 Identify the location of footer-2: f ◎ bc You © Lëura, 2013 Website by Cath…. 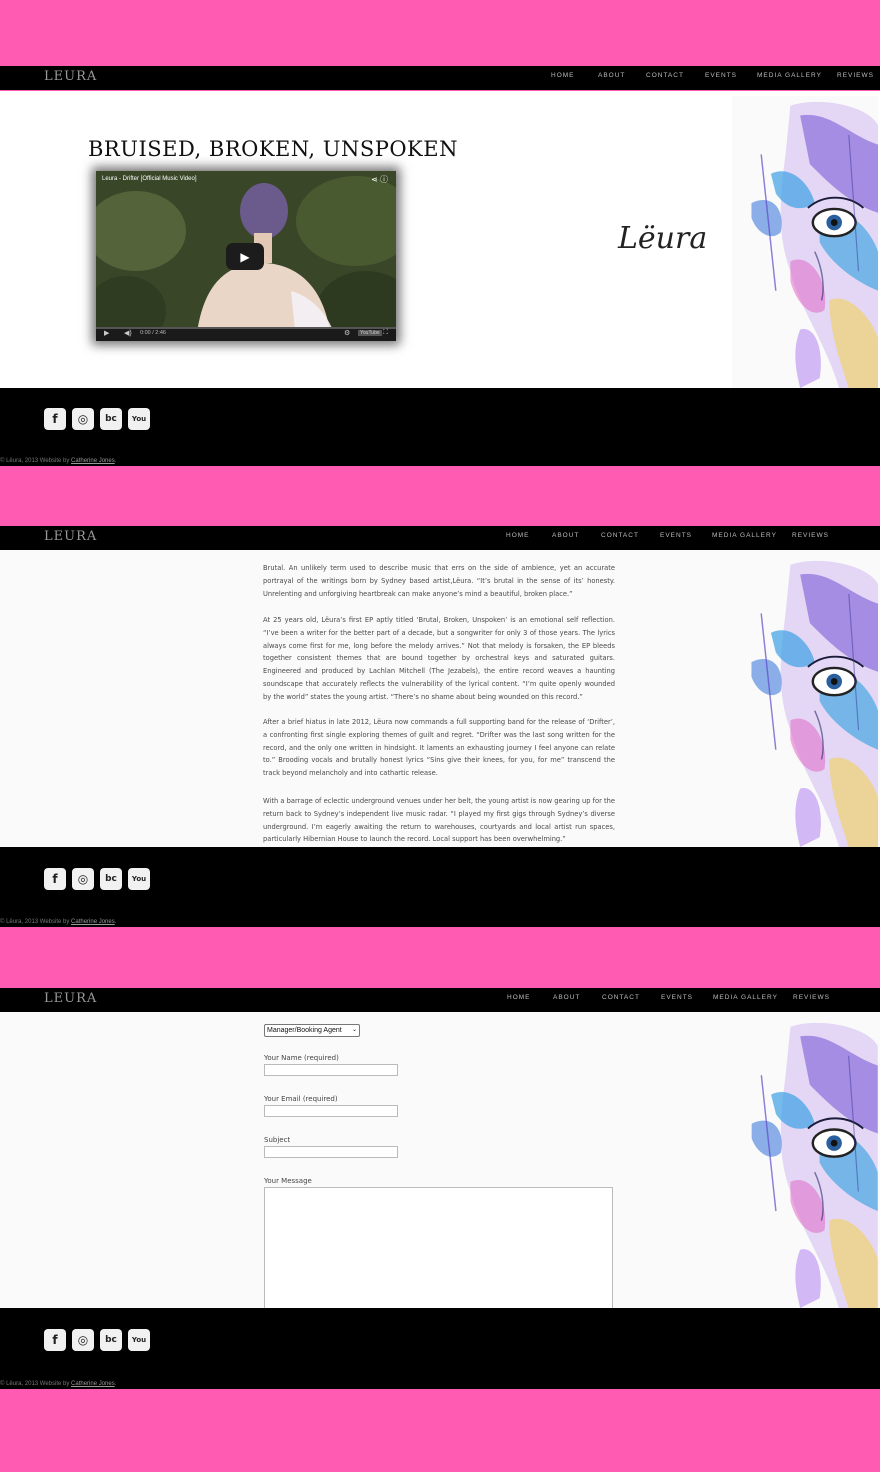
(440, 887).